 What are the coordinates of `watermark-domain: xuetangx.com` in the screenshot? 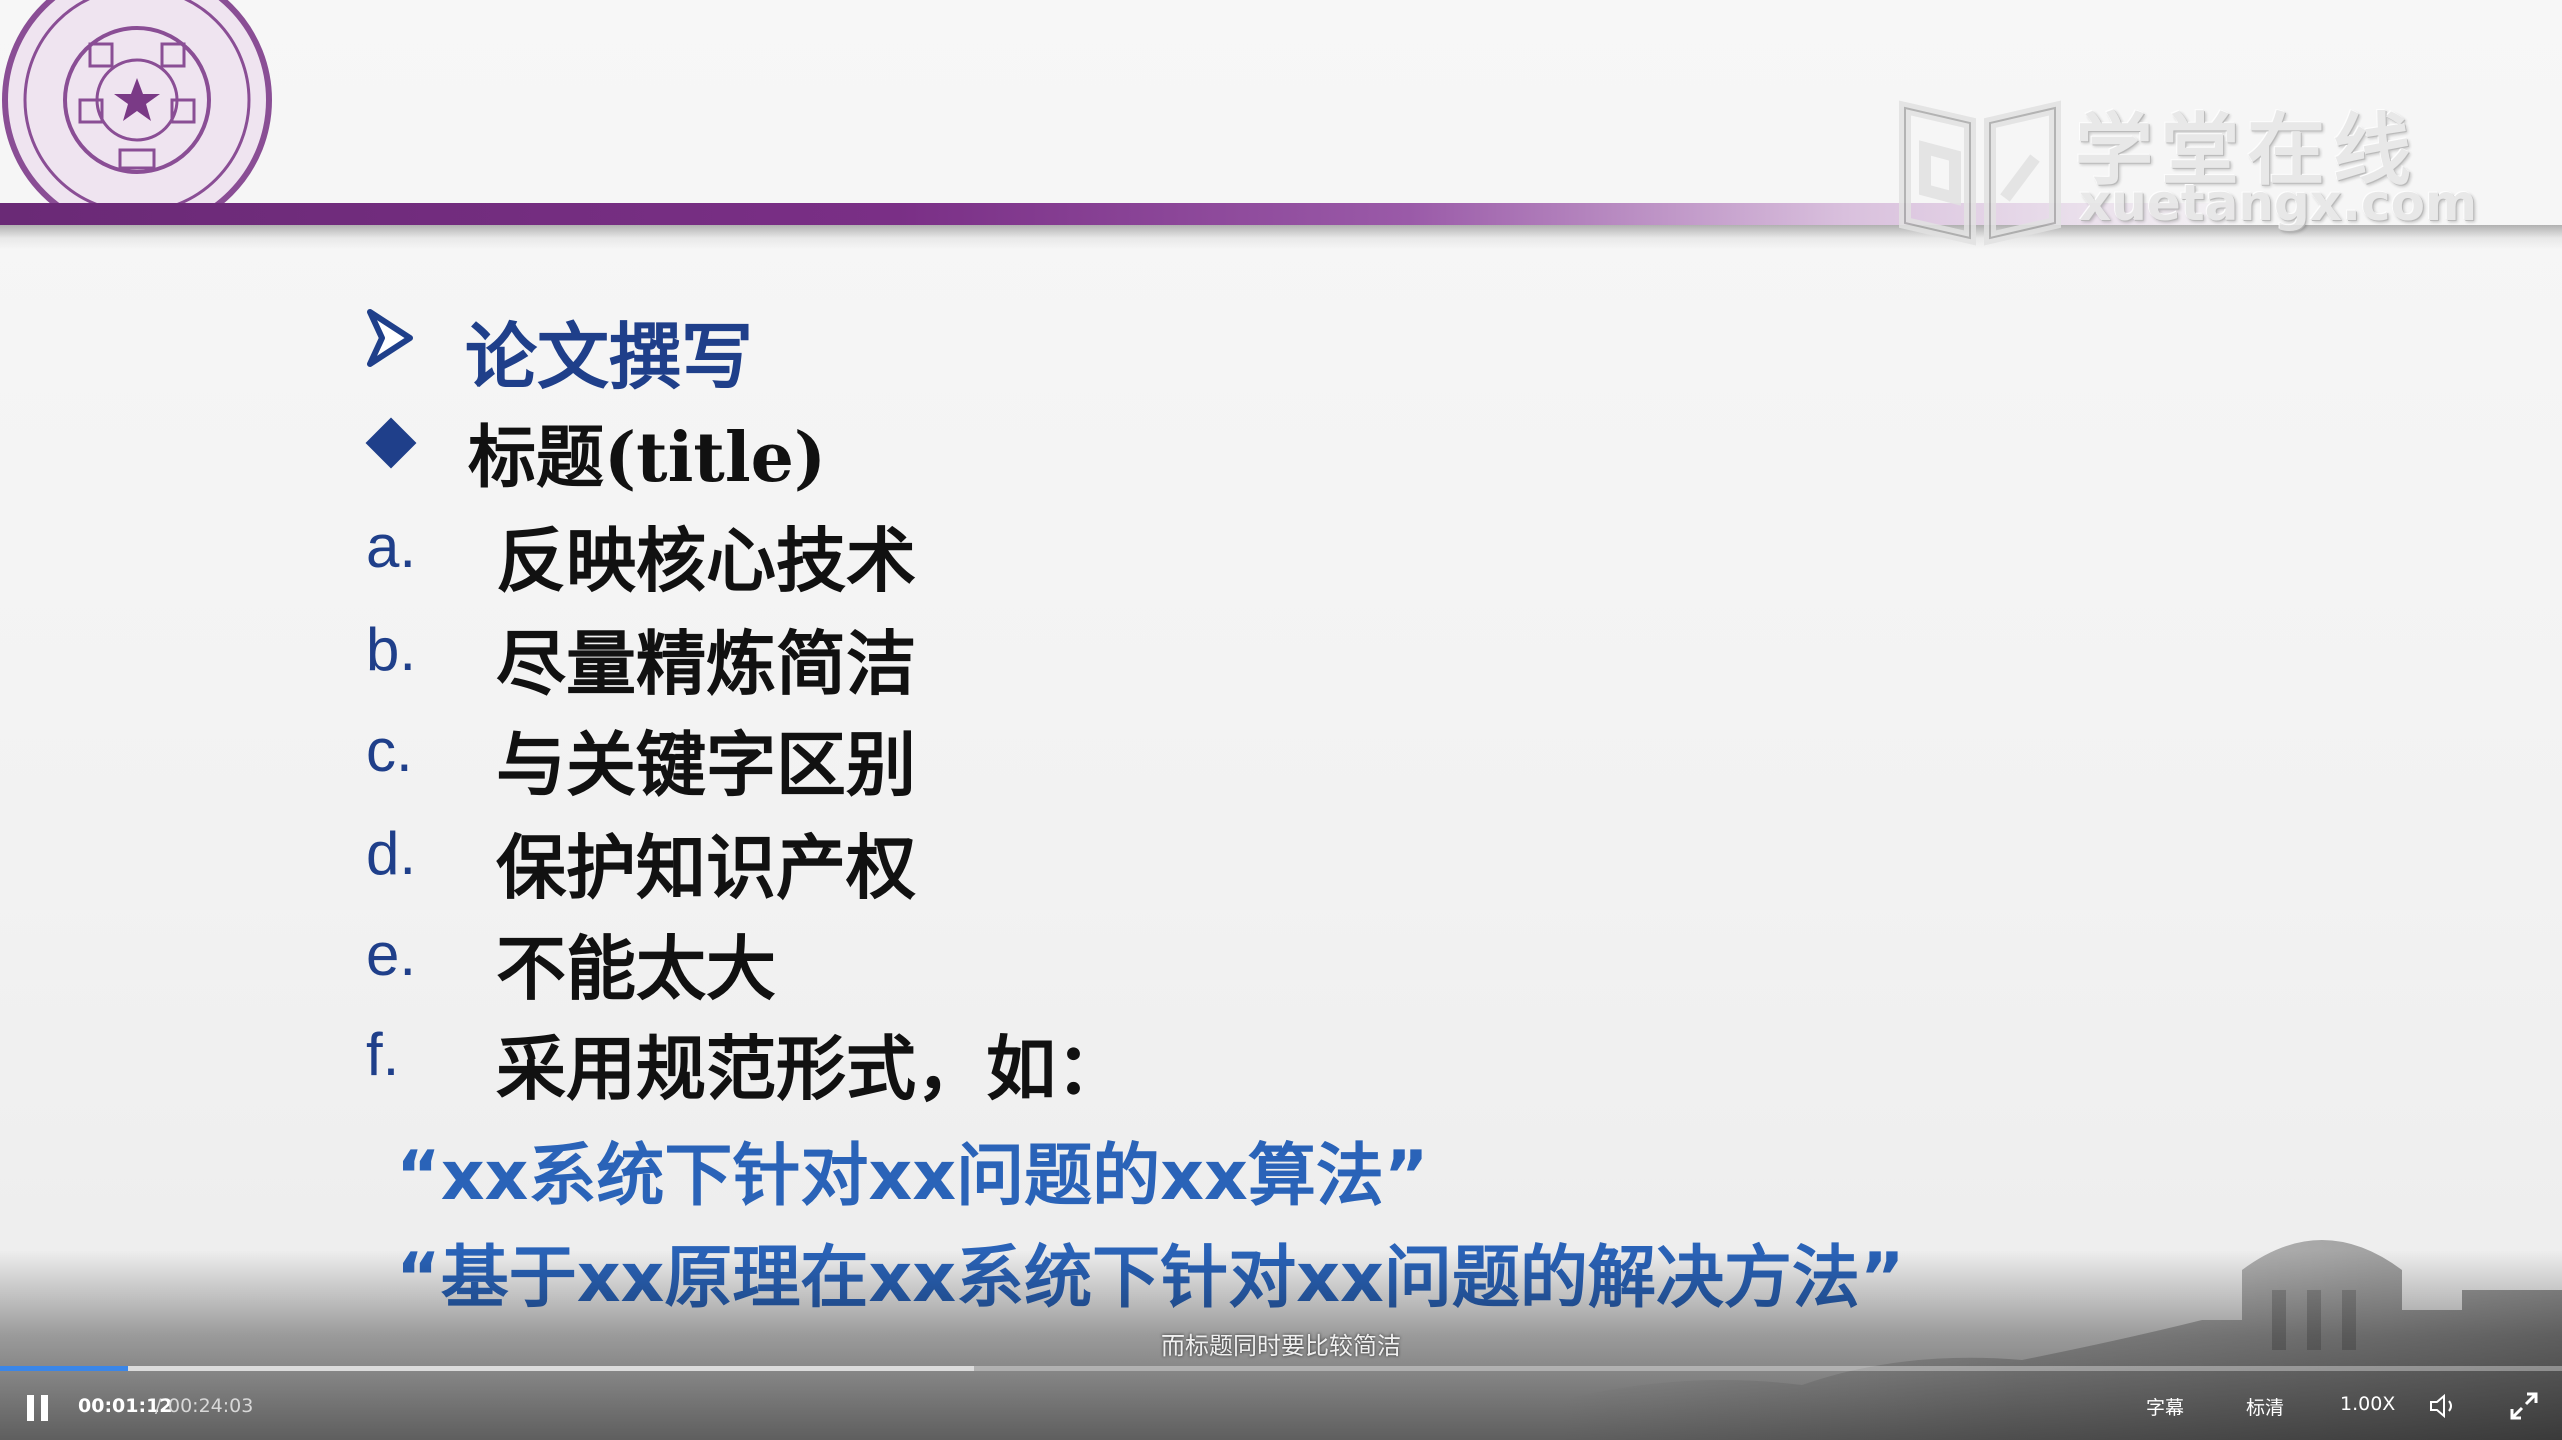 It's located at (2278, 203).